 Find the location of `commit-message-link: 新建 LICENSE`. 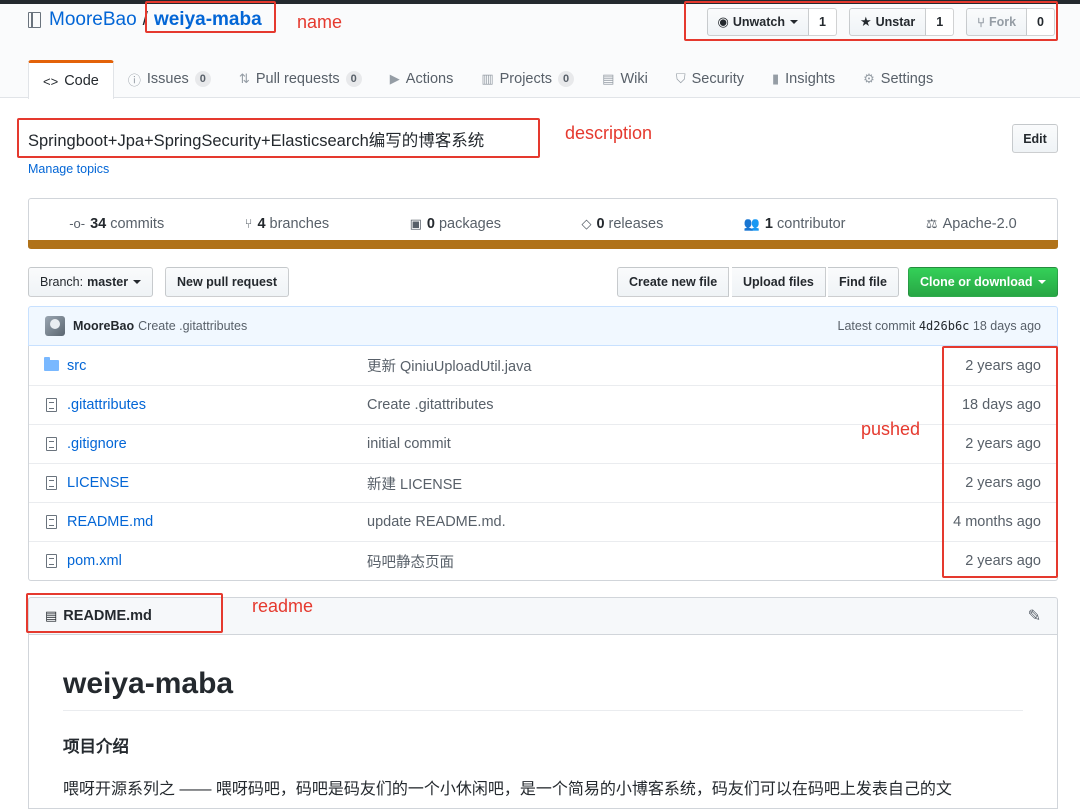

commit-message-link: 新建 LICENSE is located at coordinates (652, 483).